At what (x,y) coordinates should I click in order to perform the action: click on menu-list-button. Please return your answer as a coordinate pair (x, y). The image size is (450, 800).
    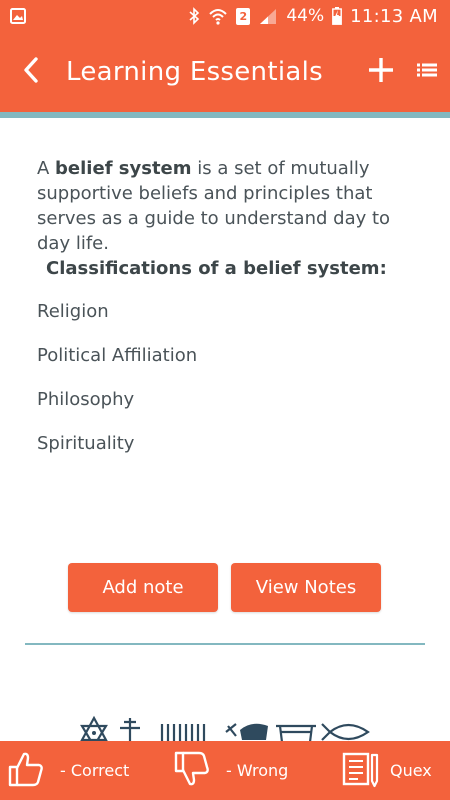
    Looking at the image, I should click on (427, 72).